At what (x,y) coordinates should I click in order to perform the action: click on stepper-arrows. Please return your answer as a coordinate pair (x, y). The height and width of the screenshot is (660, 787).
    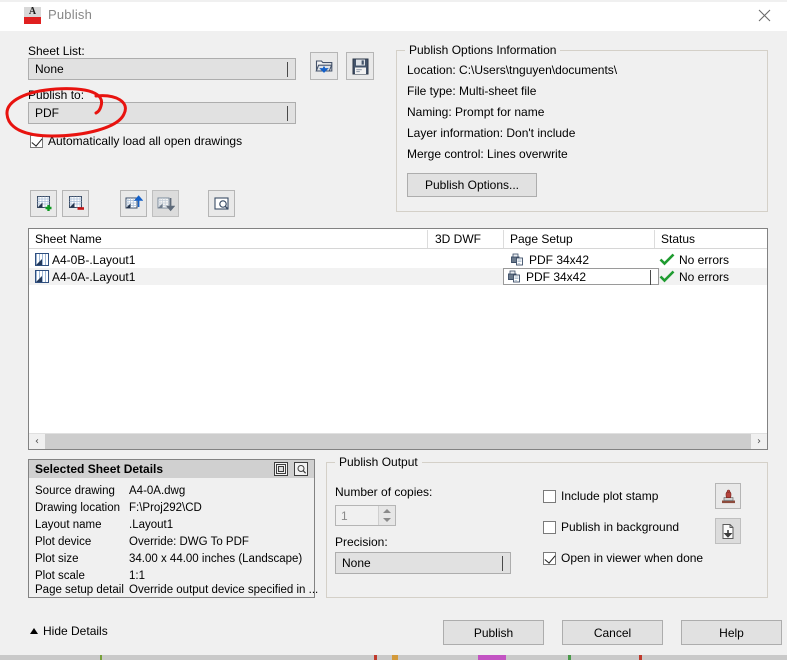
    Looking at the image, I should click on (386, 515).